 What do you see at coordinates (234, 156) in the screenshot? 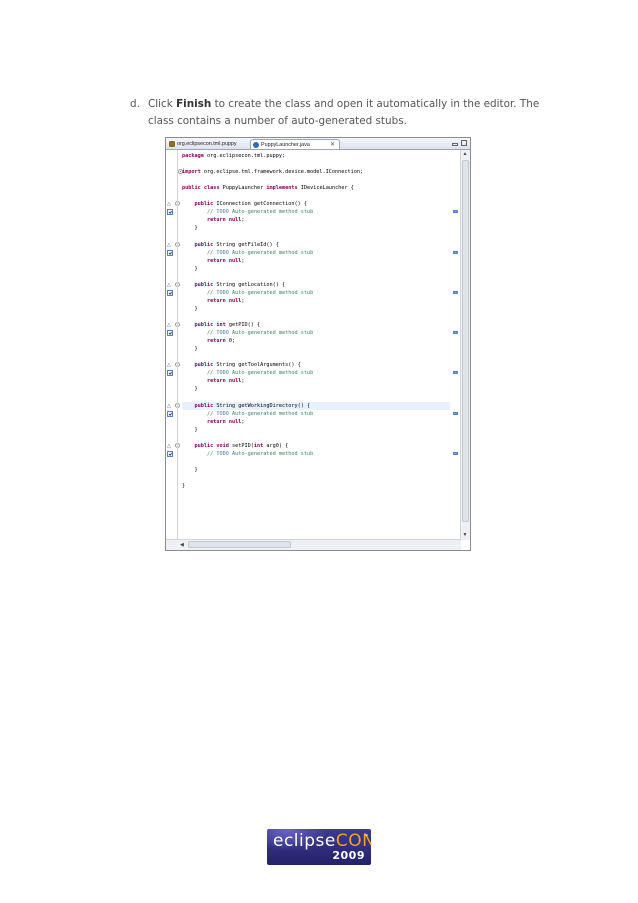
I see `code-line: package org.eclipsecon.tml.puppy;` at bounding box center [234, 156].